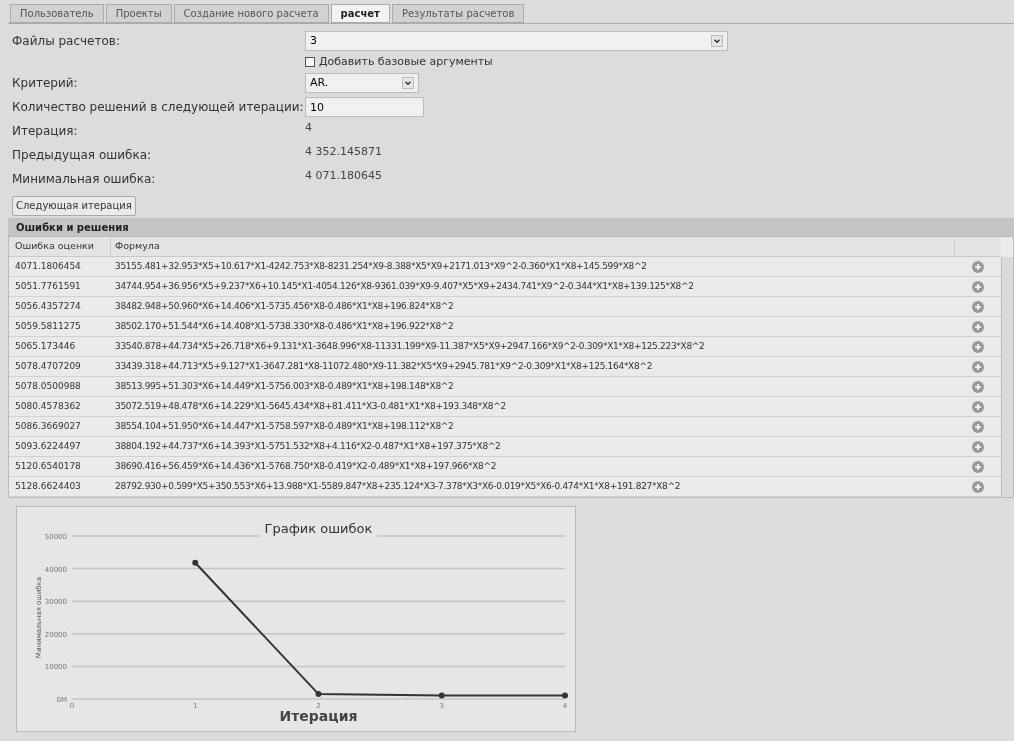 The image size is (1014, 741). I want to click on column-header: Ошибка оценки, so click(60, 246).